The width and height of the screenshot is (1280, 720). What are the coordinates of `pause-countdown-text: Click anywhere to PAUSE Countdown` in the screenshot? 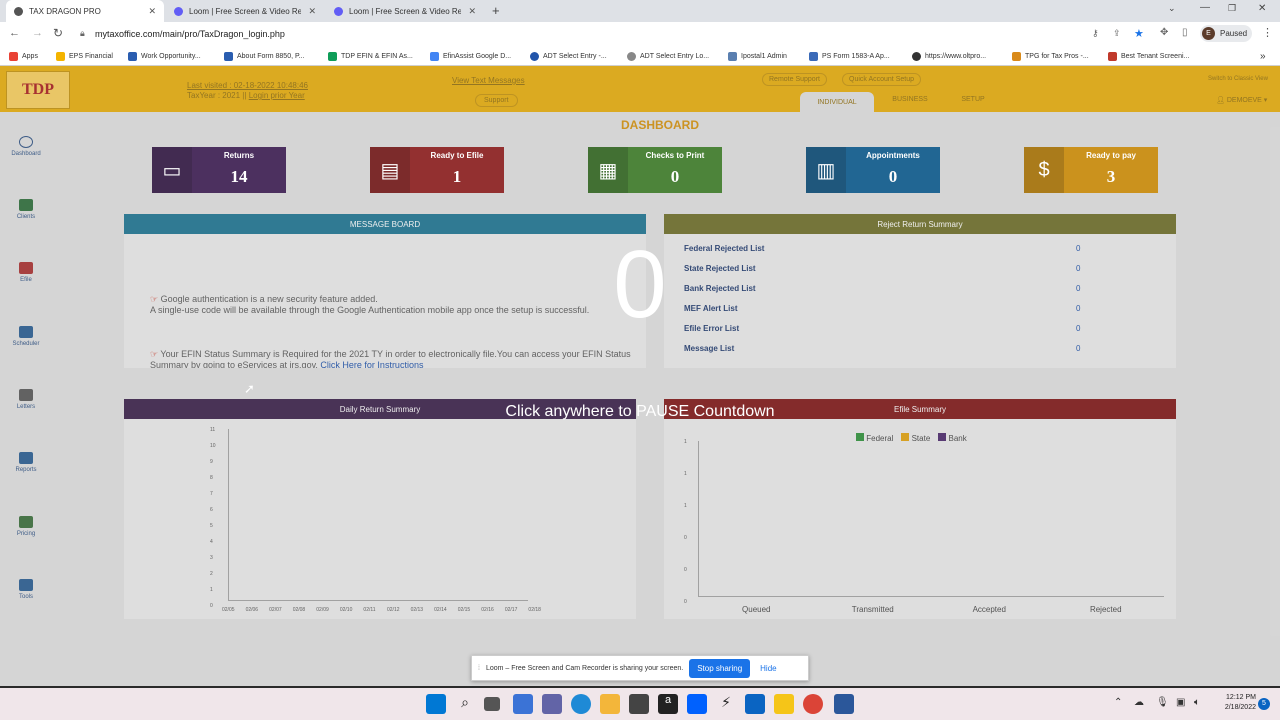 It's located at (640, 412).